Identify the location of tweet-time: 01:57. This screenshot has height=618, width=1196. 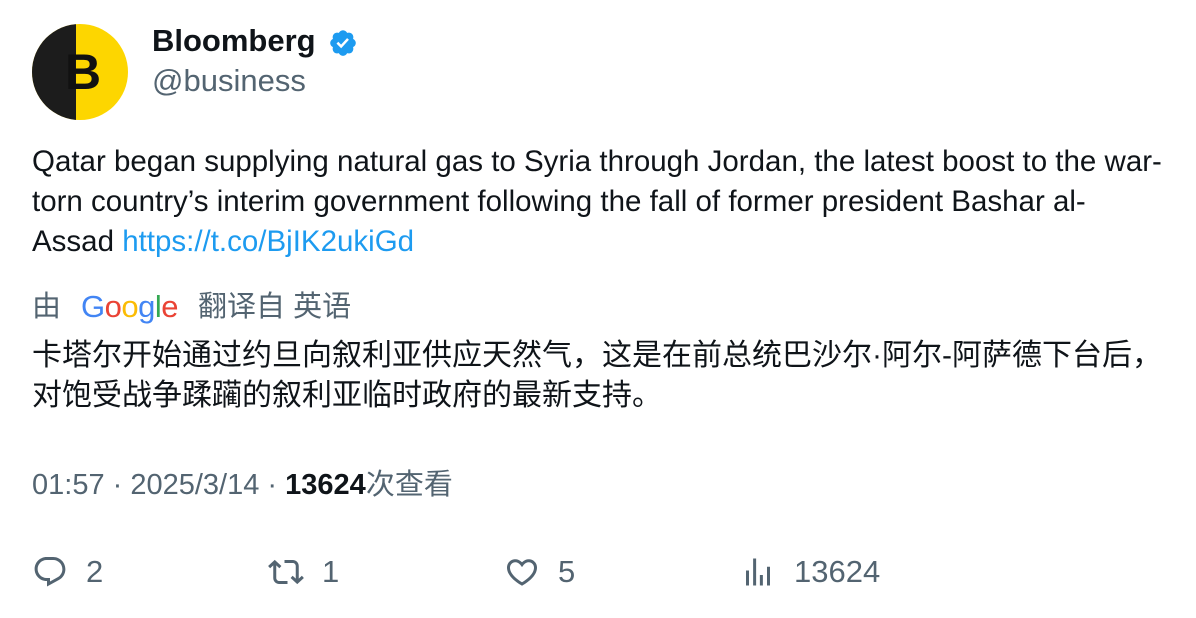
(68, 485).